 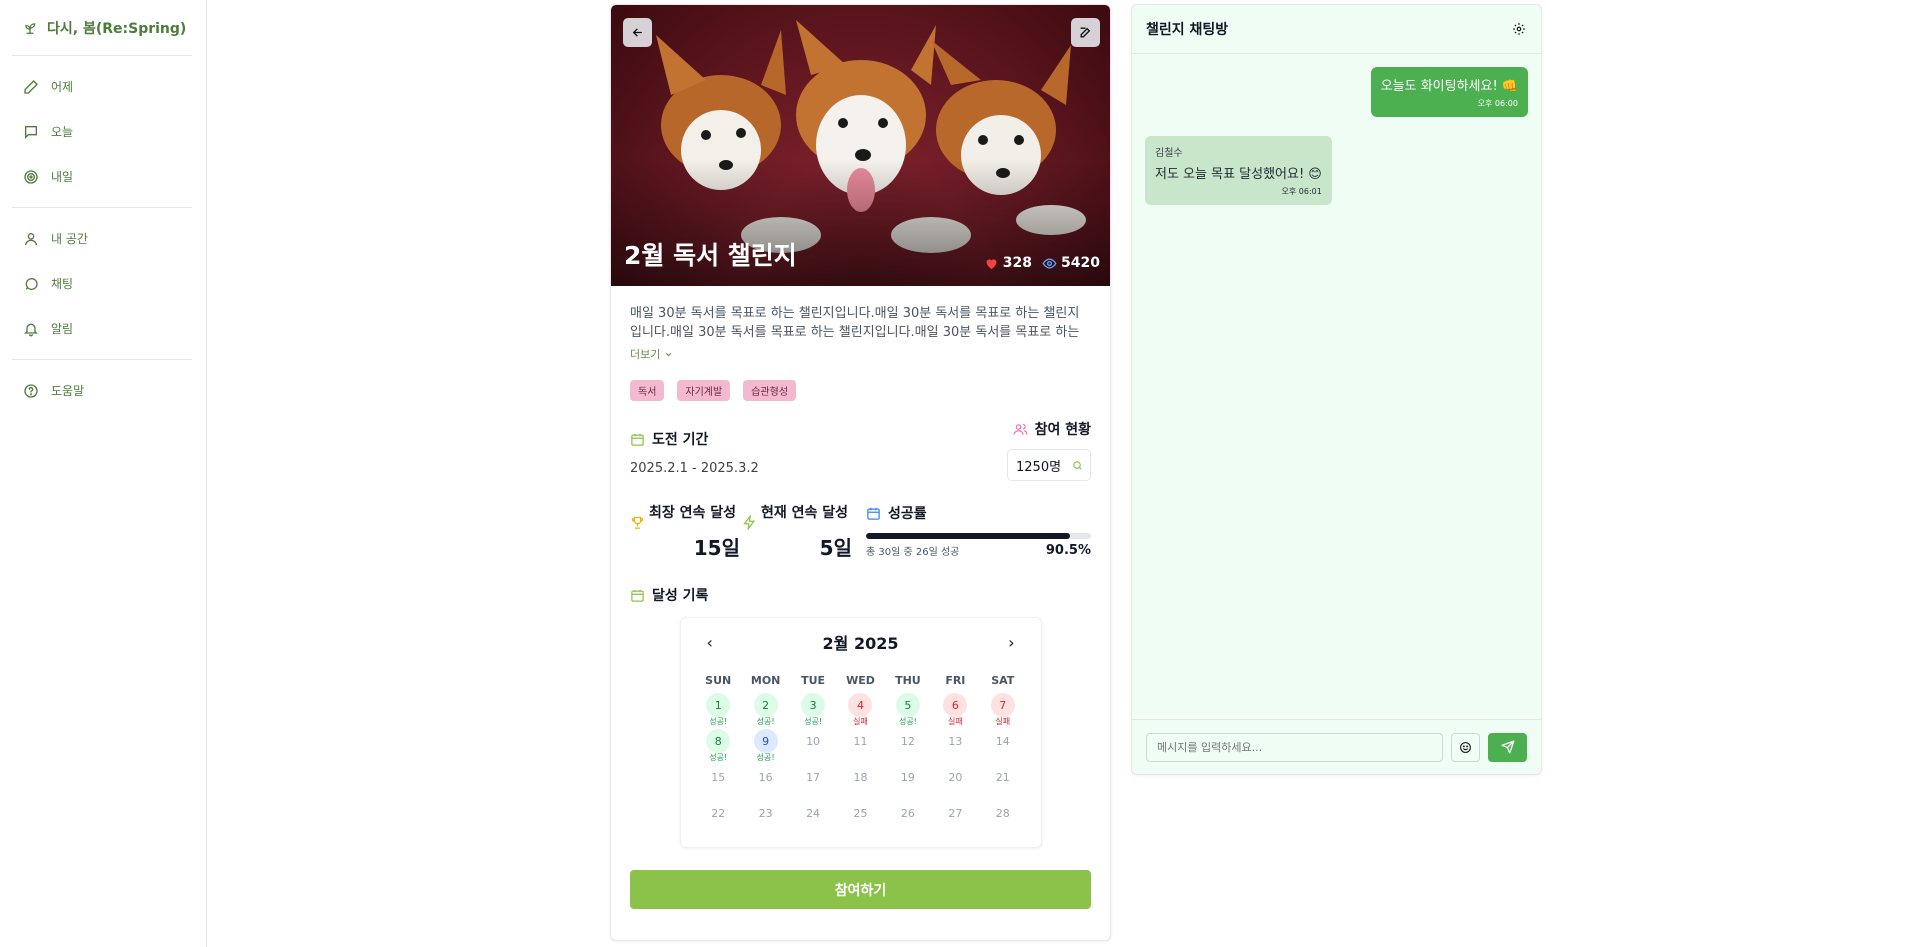 What do you see at coordinates (812, 783) in the screenshot?
I see `calendar-day: 17` at bounding box center [812, 783].